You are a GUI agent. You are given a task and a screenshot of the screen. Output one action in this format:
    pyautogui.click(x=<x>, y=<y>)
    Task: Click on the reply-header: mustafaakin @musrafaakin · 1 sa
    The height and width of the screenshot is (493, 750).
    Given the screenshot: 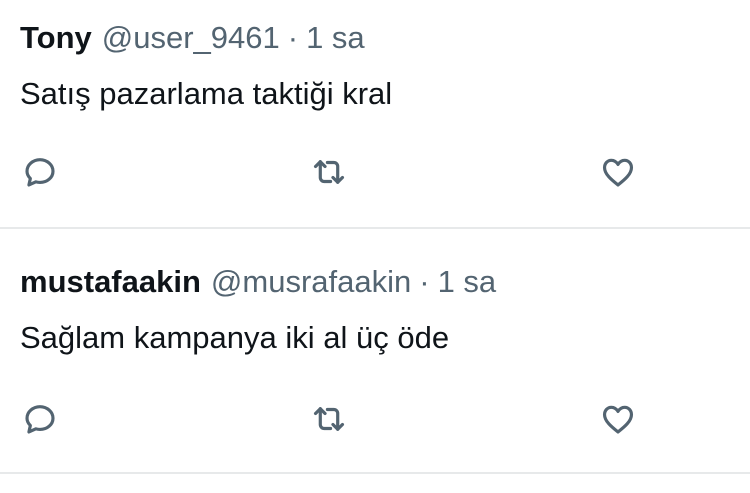 What is the action you would take?
    pyautogui.click(x=258, y=282)
    